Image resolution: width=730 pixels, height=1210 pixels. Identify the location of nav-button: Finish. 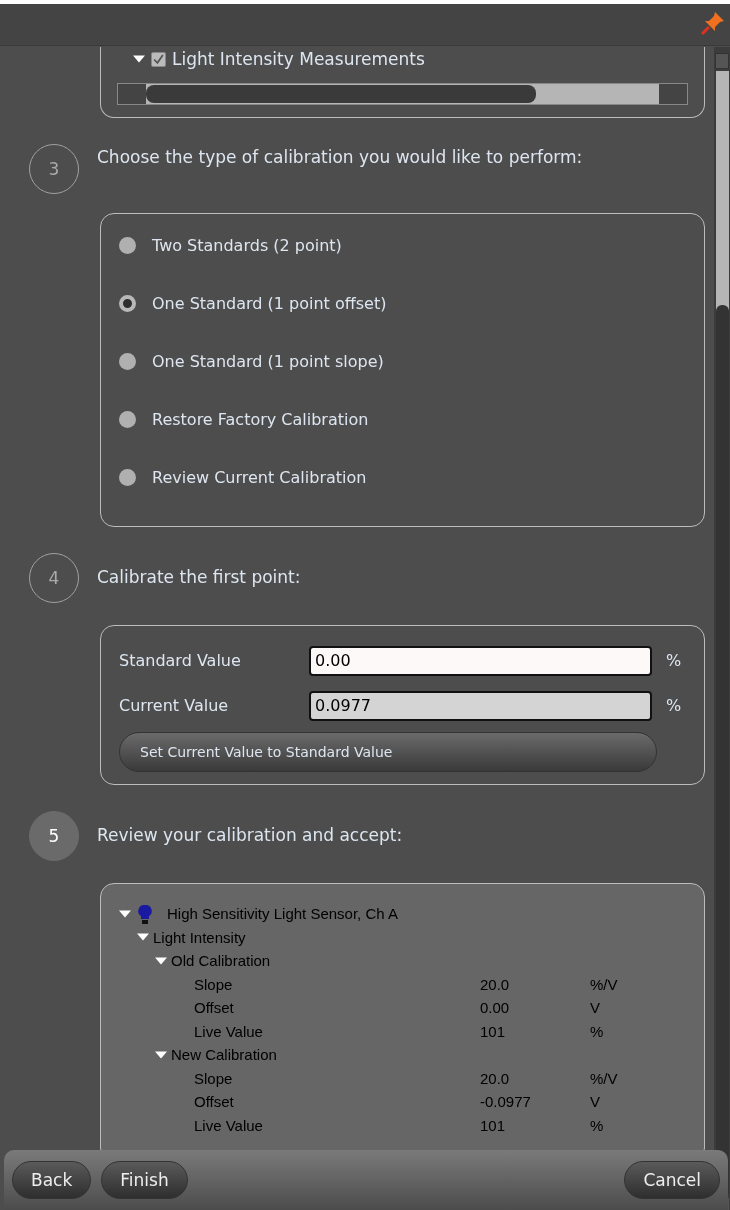
(144, 1180).